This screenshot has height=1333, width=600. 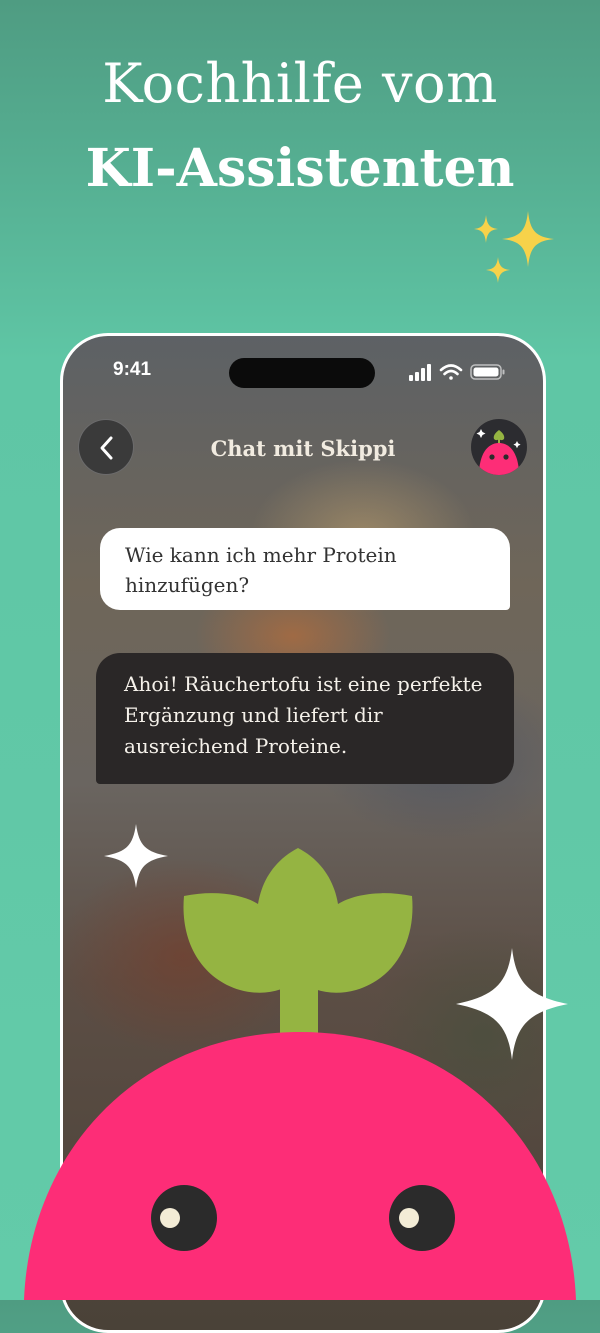 What do you see at coordinates (422, 1218) in the screenshot?
I see `mascot-eye-right` at bounding box center [422, 1218].